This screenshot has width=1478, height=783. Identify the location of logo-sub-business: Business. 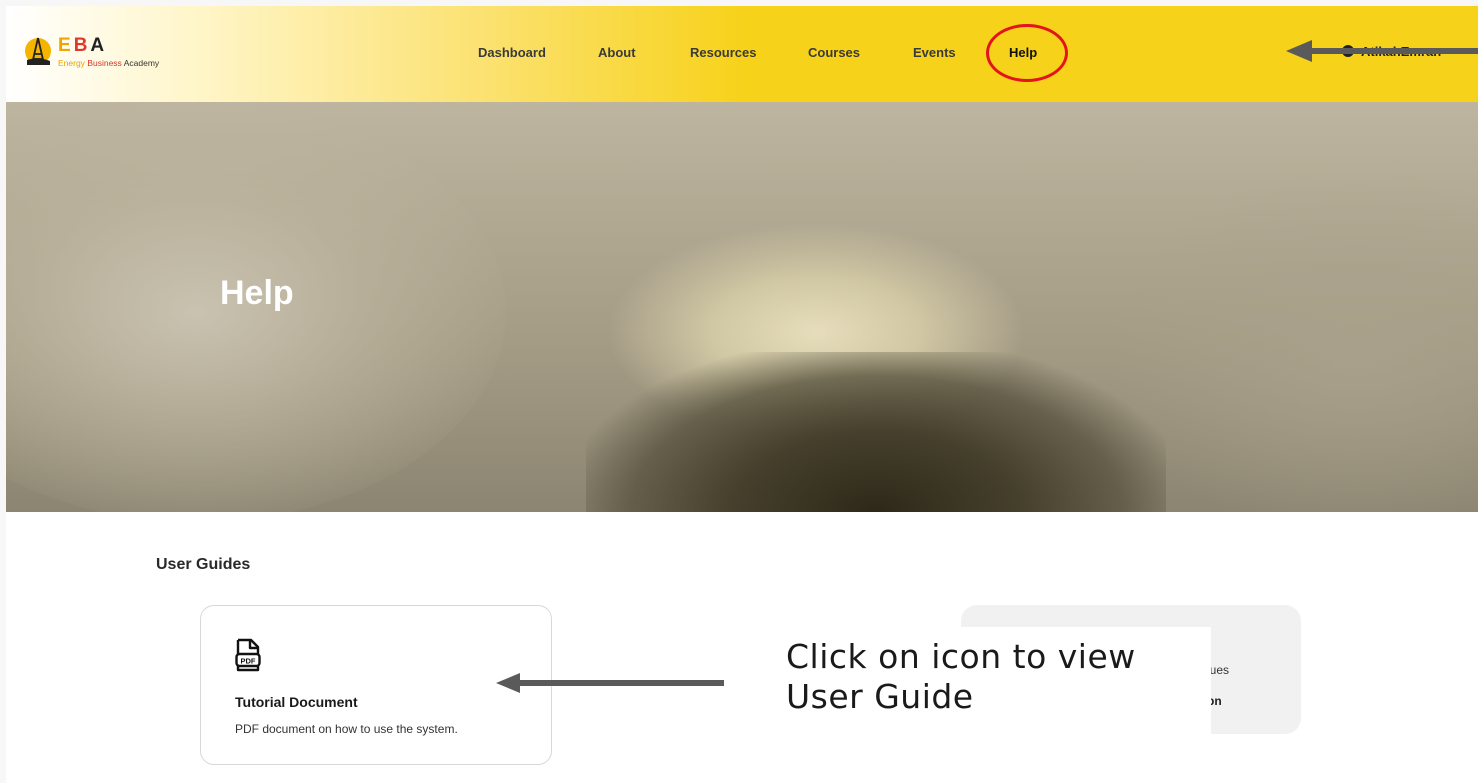
(104, 63).